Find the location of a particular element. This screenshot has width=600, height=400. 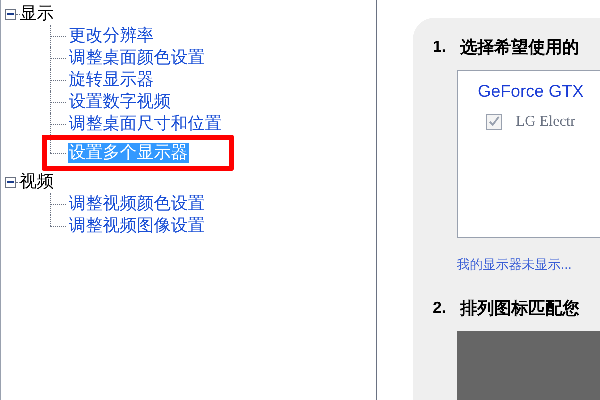

step-title: 排列图标匹配您 is located at coordinates (520, 309).